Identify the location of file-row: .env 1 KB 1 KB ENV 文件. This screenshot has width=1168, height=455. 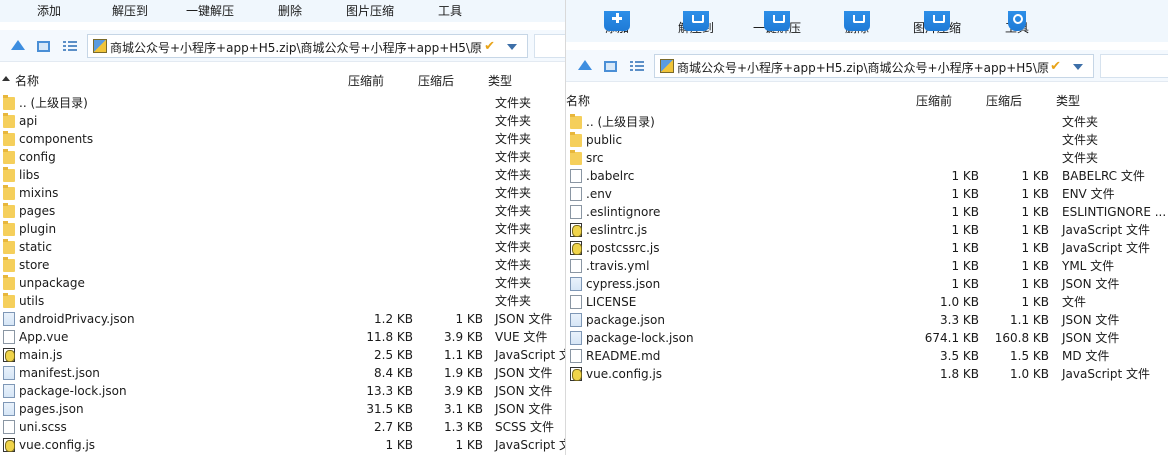
(867, 194).